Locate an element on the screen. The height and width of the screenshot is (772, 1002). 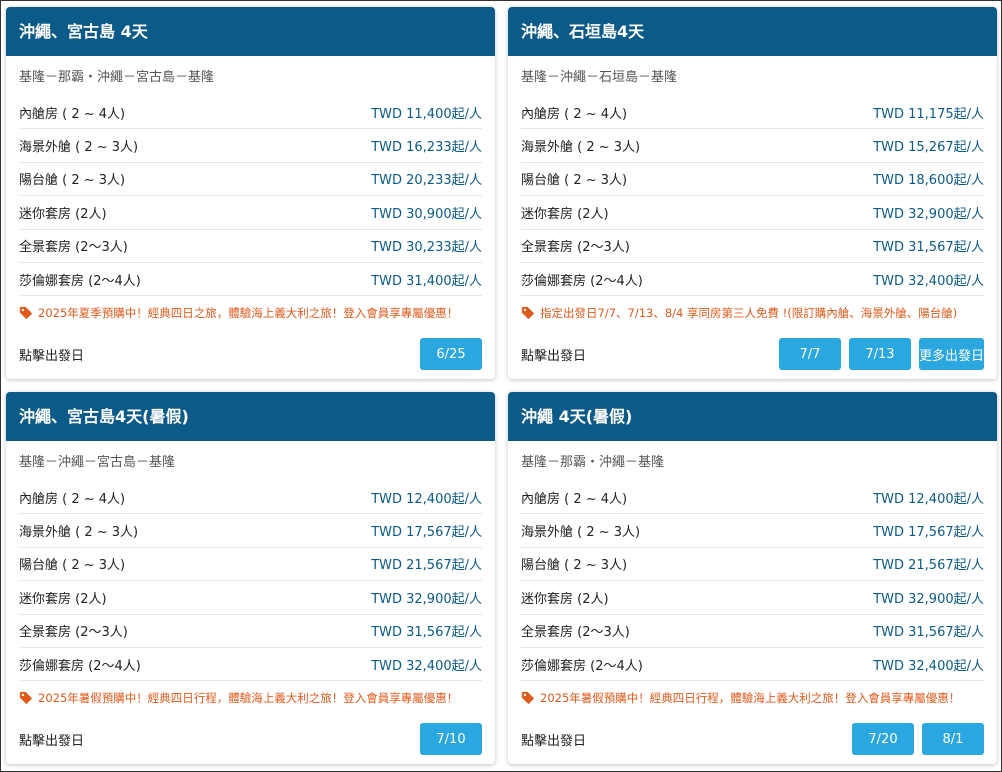
card-title: 沖繩、石垣島4天 is located at coordinates (752, 31).